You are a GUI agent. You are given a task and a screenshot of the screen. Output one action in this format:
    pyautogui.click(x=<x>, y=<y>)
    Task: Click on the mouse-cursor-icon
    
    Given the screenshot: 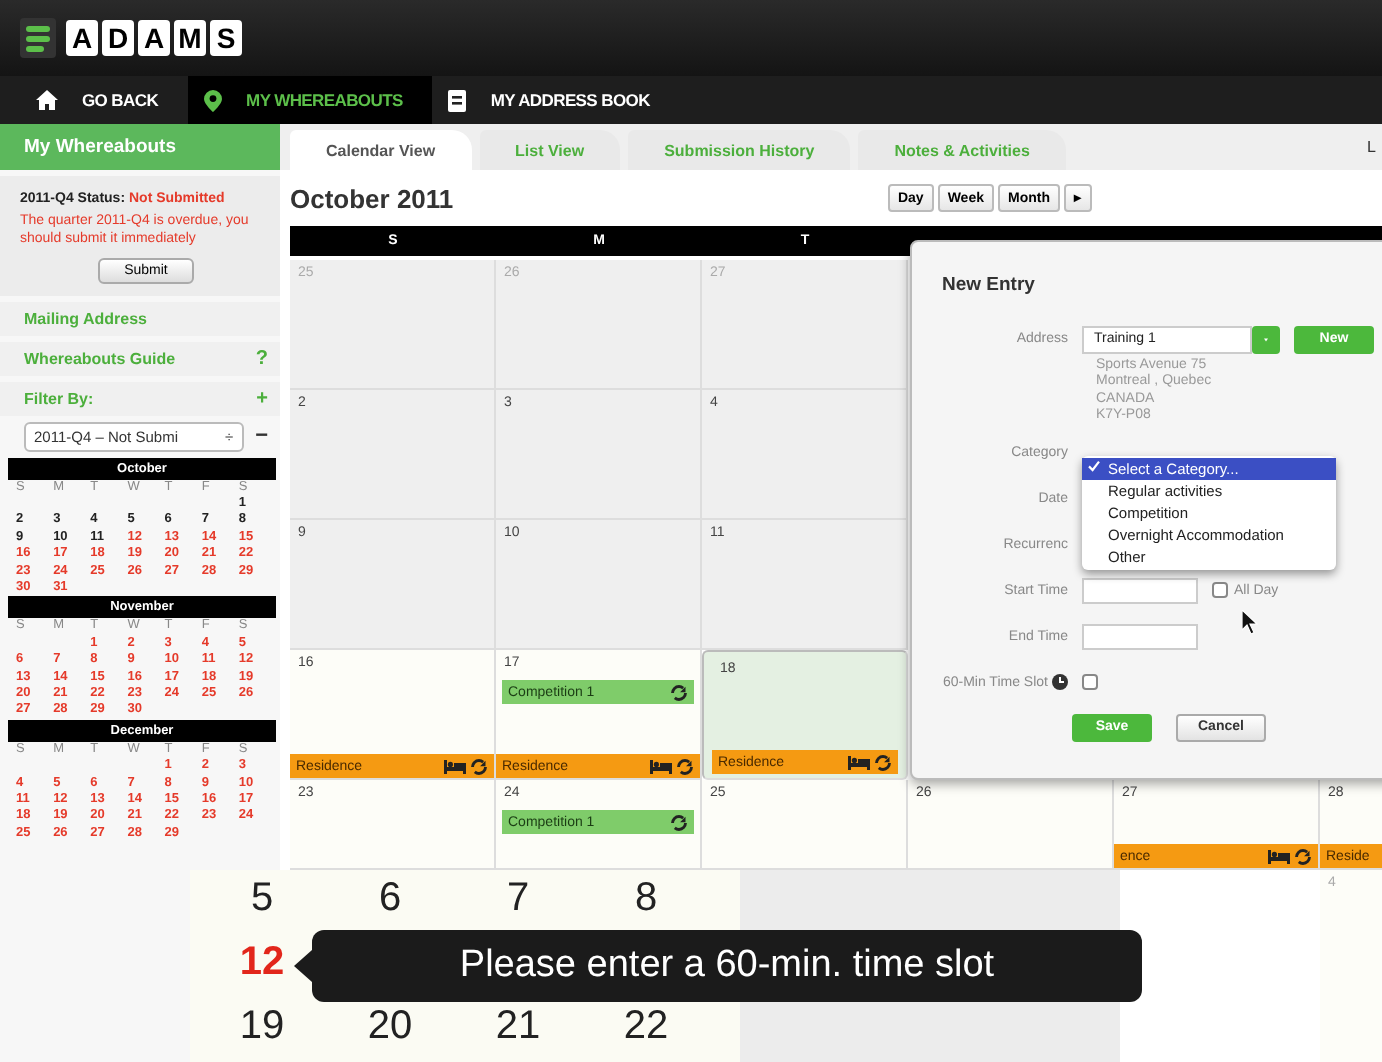 What is the action you would take?
    pyautogui.click(x=1250, y=622)
    